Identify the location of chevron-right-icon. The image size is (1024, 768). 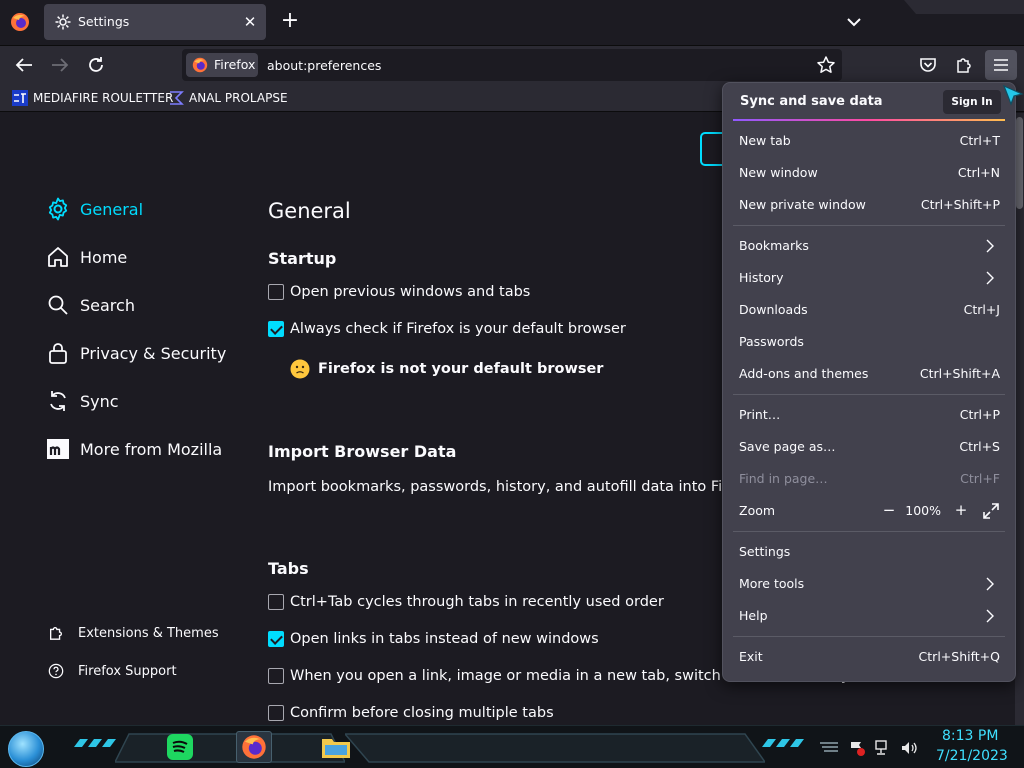
(990, 584).